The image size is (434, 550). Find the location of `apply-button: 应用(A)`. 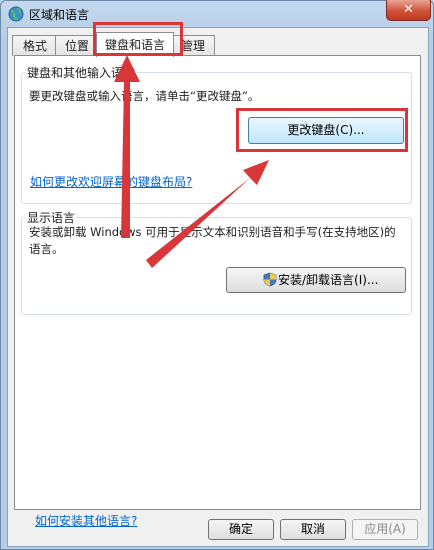

apply-button: 应用(A) is located at coordinates (385, 529).